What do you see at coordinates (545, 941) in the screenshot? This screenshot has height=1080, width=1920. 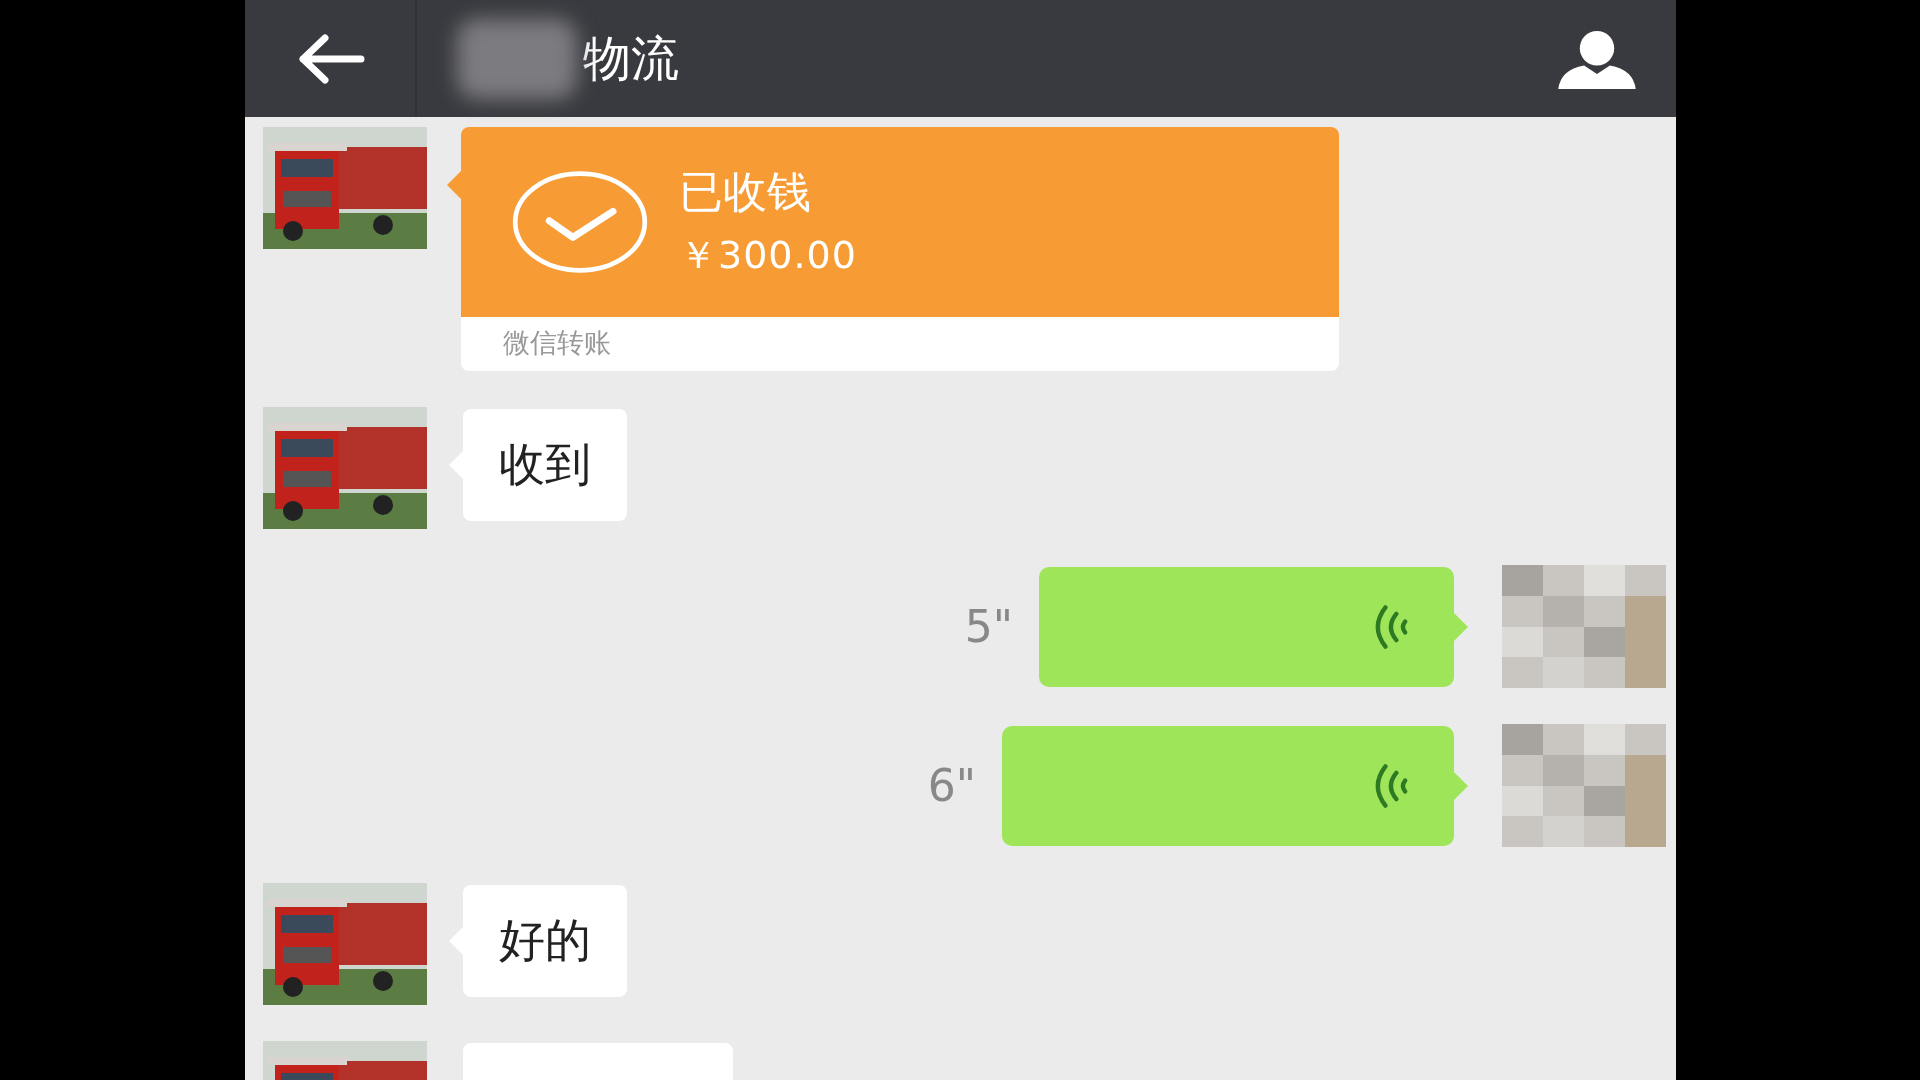 I see `message-bubble: 好的` at bounding box center [545, 941].